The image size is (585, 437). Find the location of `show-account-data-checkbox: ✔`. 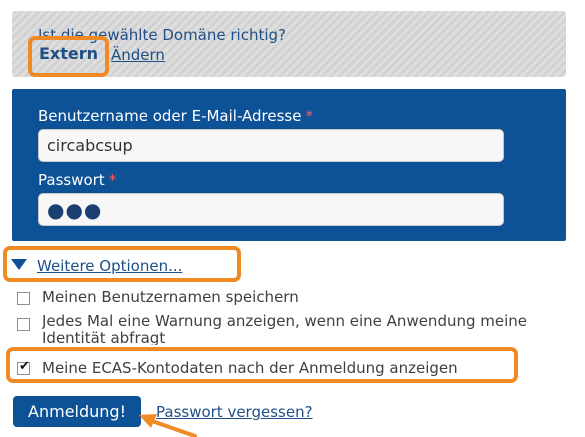

show-account-data-checkbox: ✔ is located at coordinates (23, 367).